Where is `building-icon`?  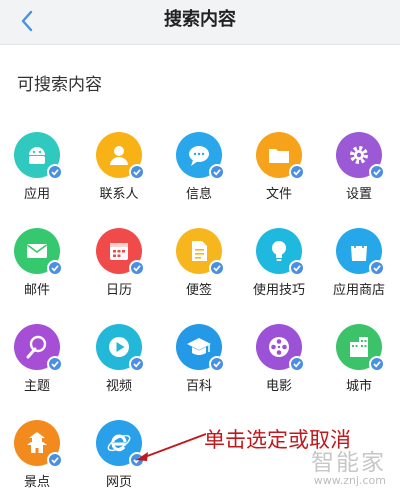 building-icon is located at coordinates (359, 347).